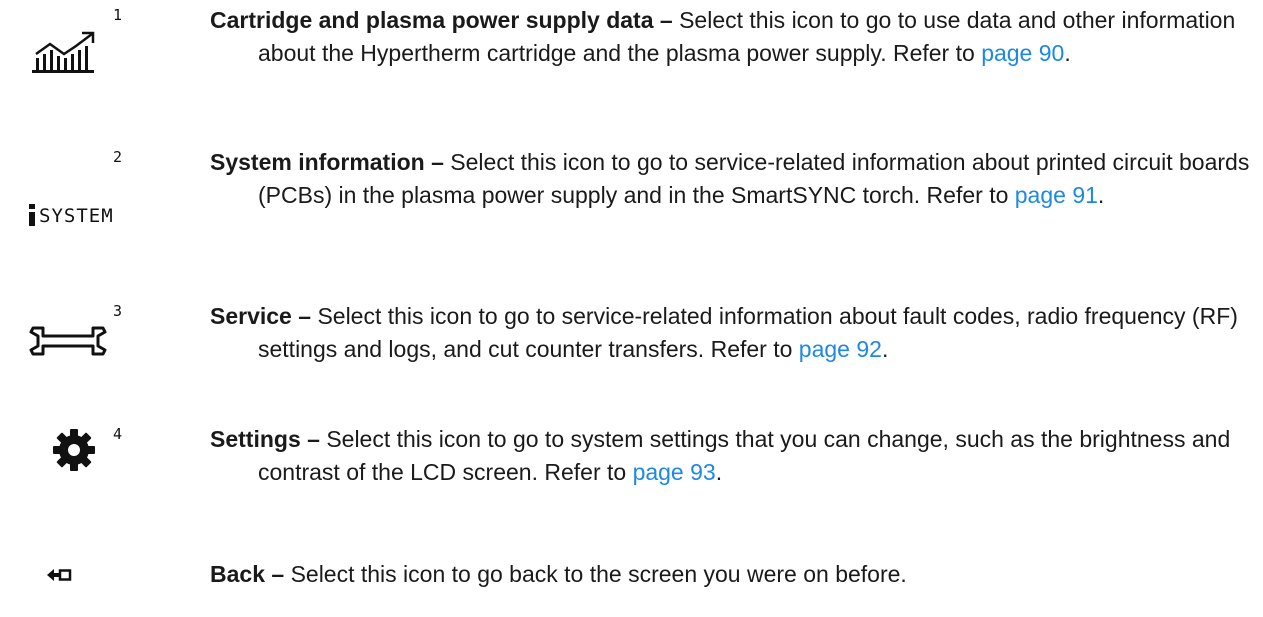  What do you see at coordinates (118, 434) in the screenshot?
I see `callout-number: 4` at bounding box center [118, 434].